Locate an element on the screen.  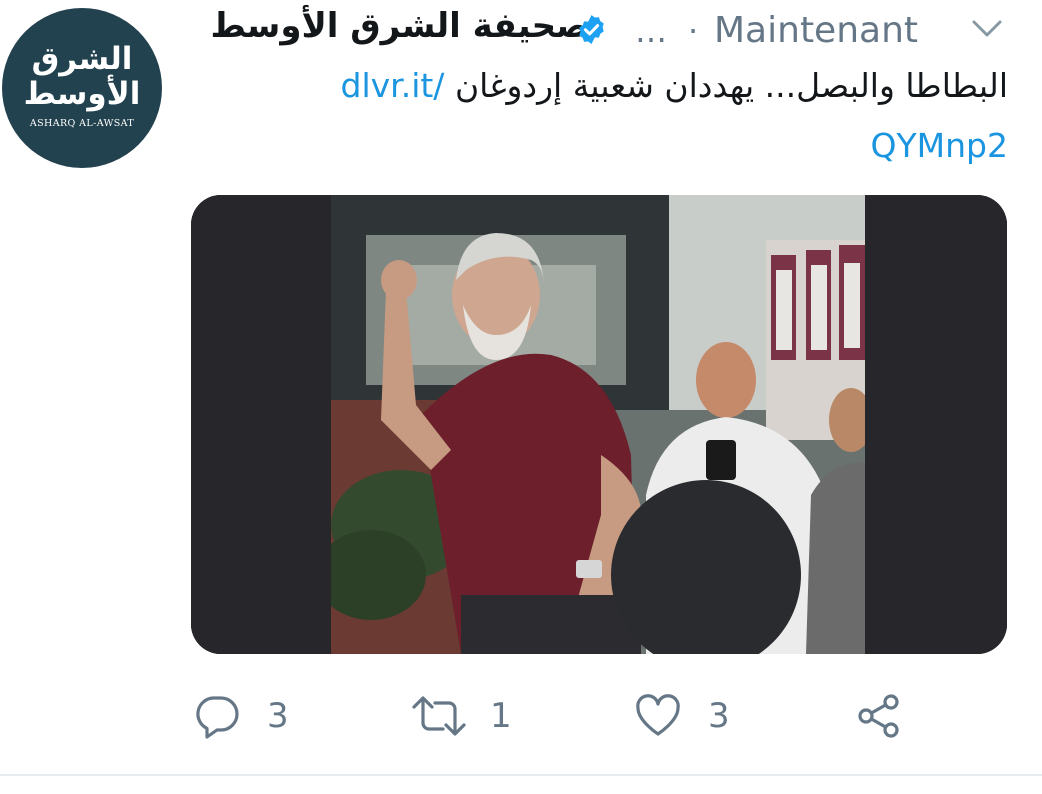
avatar-logo-line1: الشرق is located at coordinates (82, 59).